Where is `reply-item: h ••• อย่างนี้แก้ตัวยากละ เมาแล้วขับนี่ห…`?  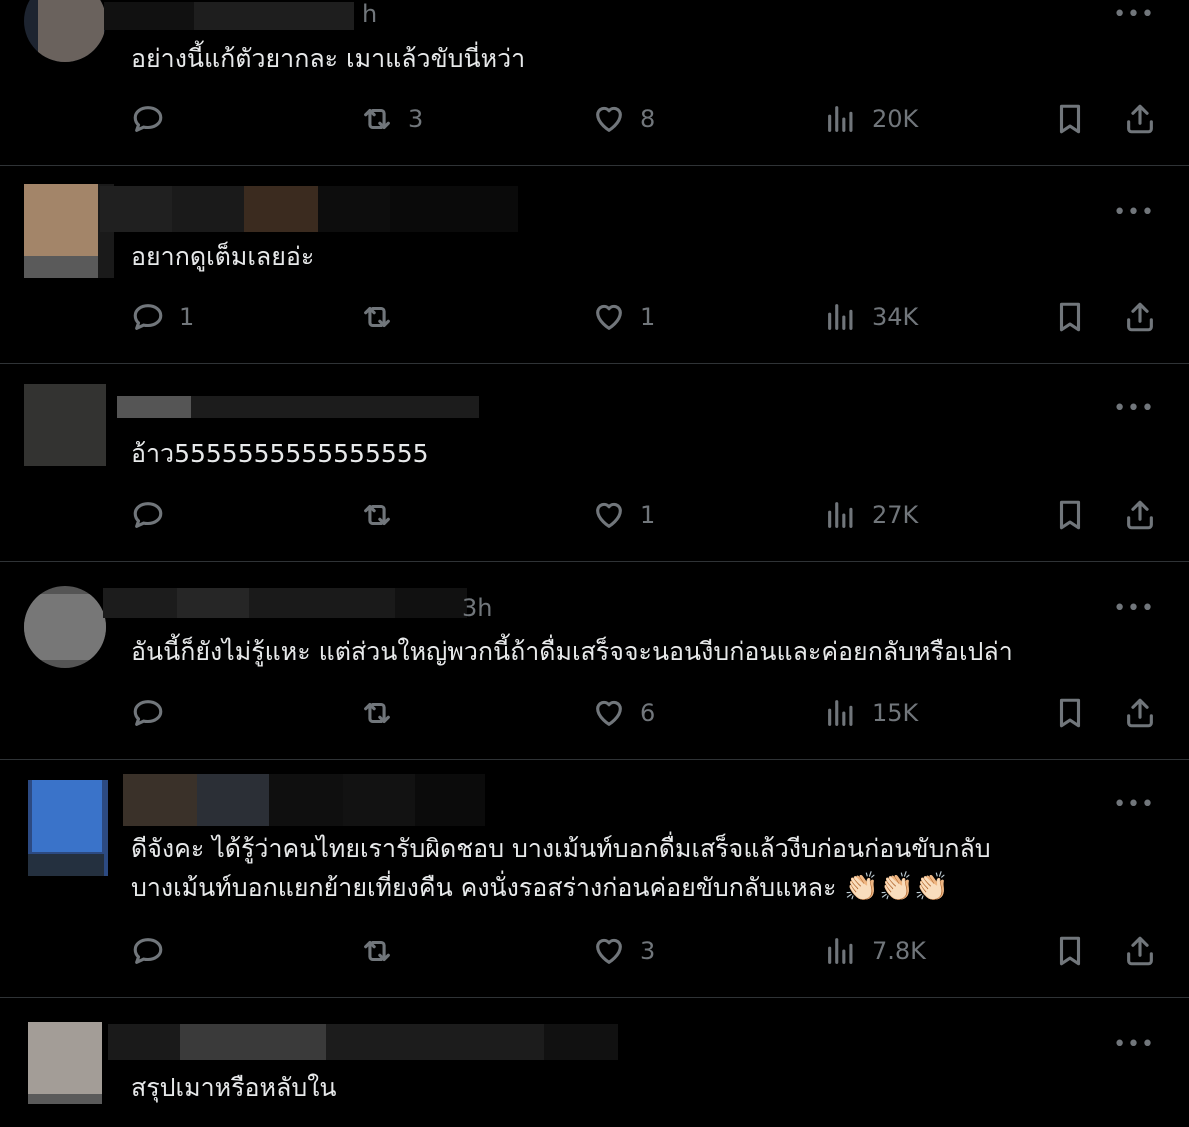 reply-item: h ••• อย่างนี้แก้ตัวยากละ เมาแล้วขับนี่ห… is located at coordinates (594, 83).